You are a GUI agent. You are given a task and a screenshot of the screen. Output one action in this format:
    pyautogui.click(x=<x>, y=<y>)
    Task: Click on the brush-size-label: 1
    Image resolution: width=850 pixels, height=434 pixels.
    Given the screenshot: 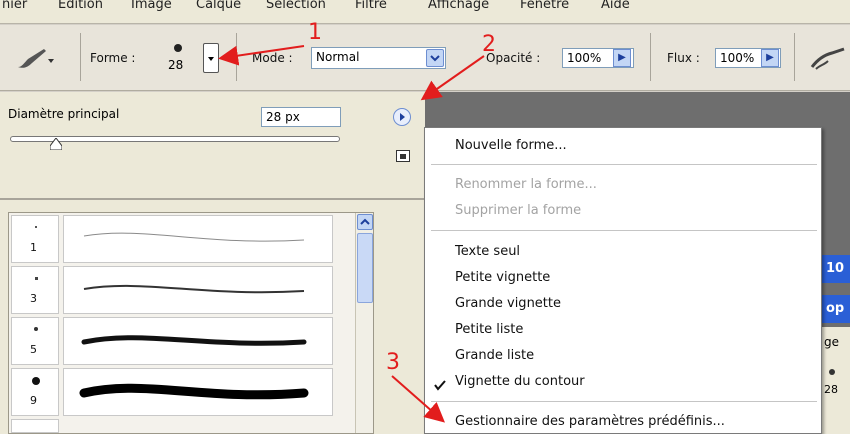 What is the action you would take?
    pyautogui.click(x=33, y=247)
    